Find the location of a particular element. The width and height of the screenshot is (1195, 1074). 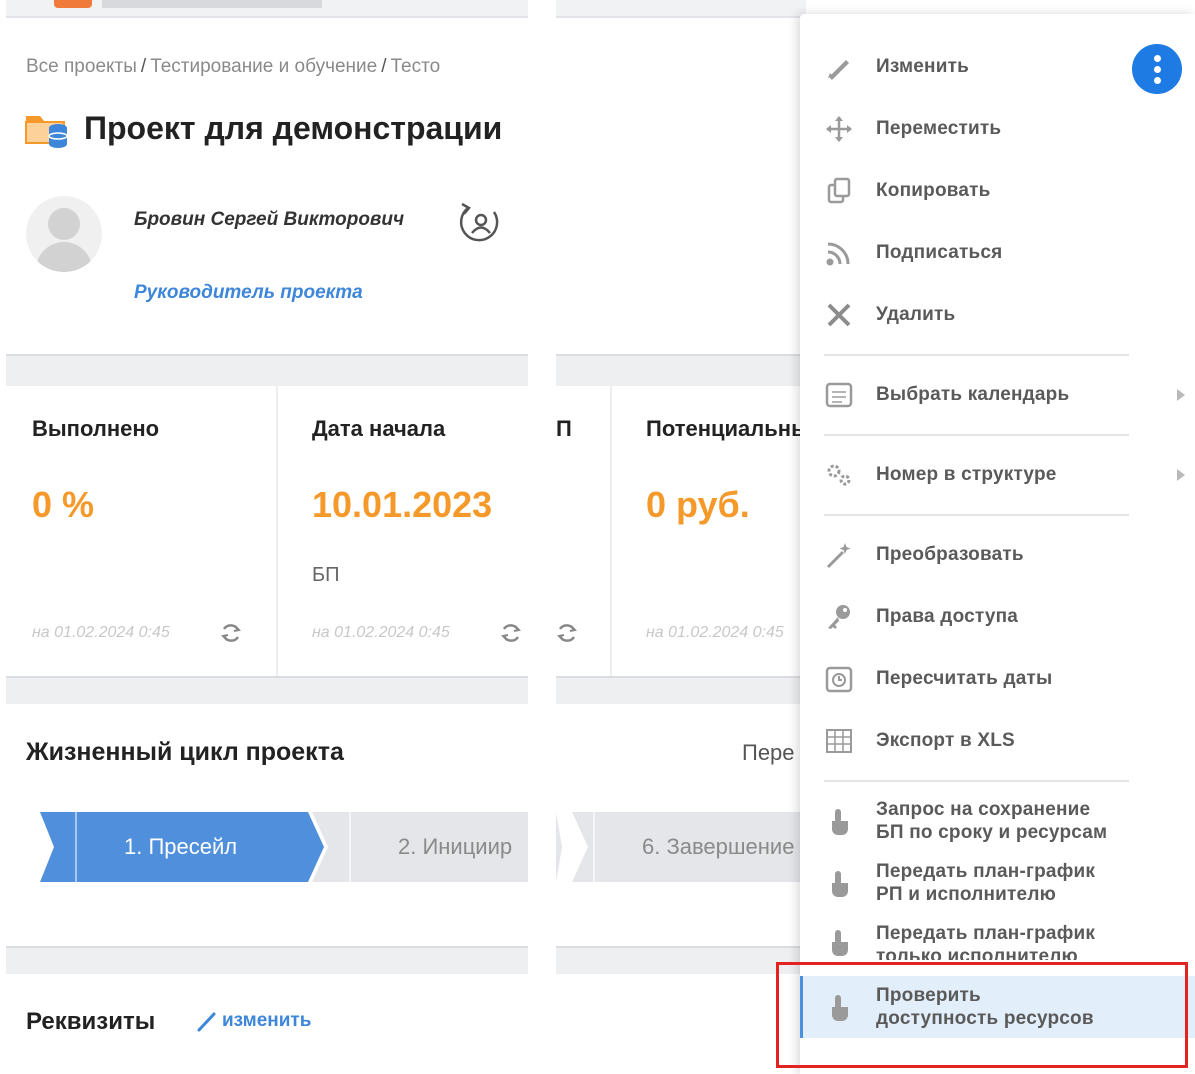

menu-item-label: Права доступа is located at coordinates (947, 616).